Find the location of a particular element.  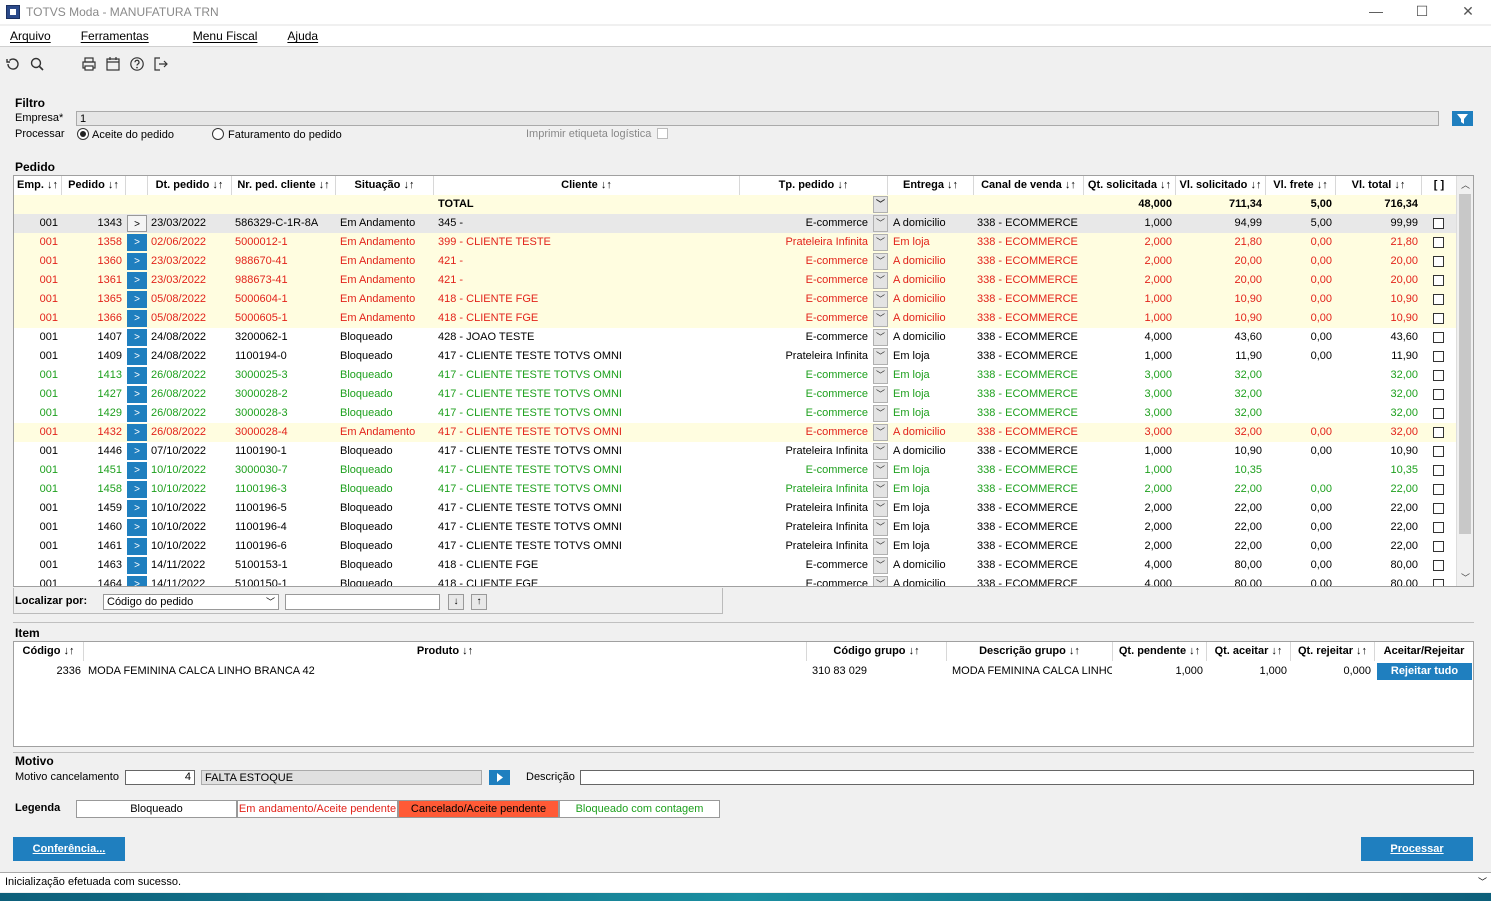

col-pedido: Pedido ↓↑ is located at coordinates (94, 185).